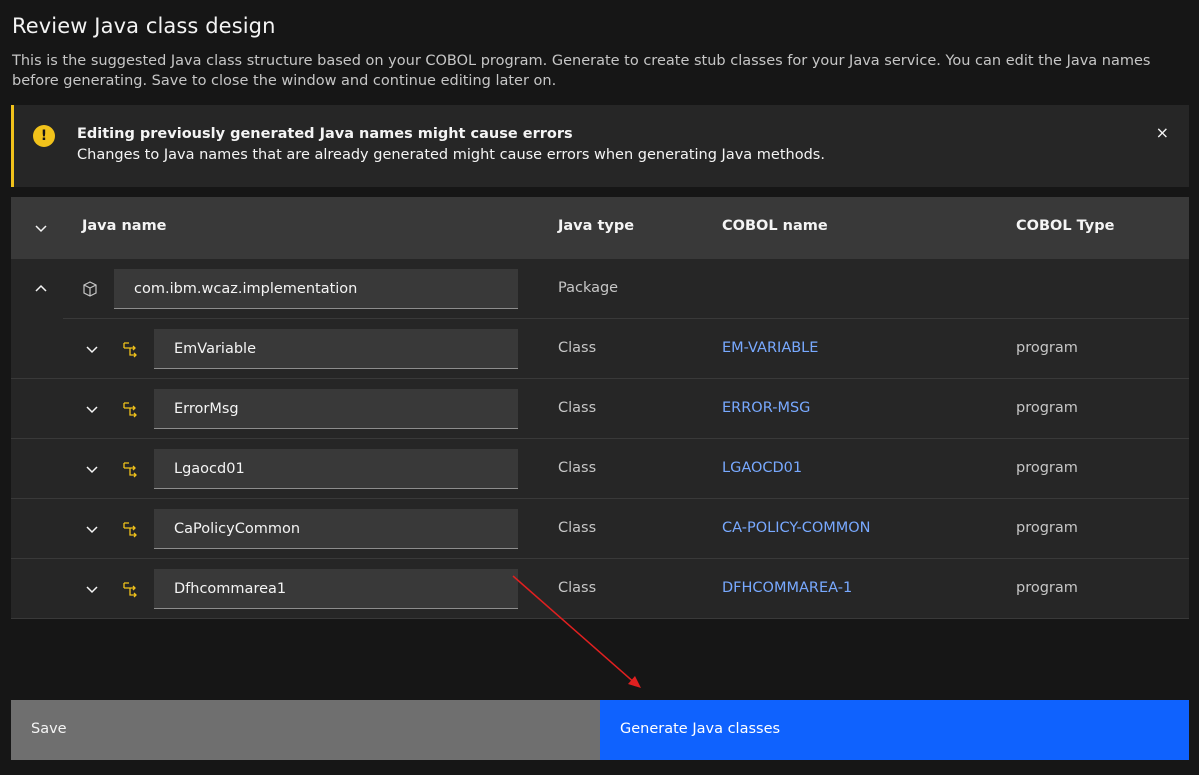  I want to click on page-title: Review Java class design, so click(144, 26).